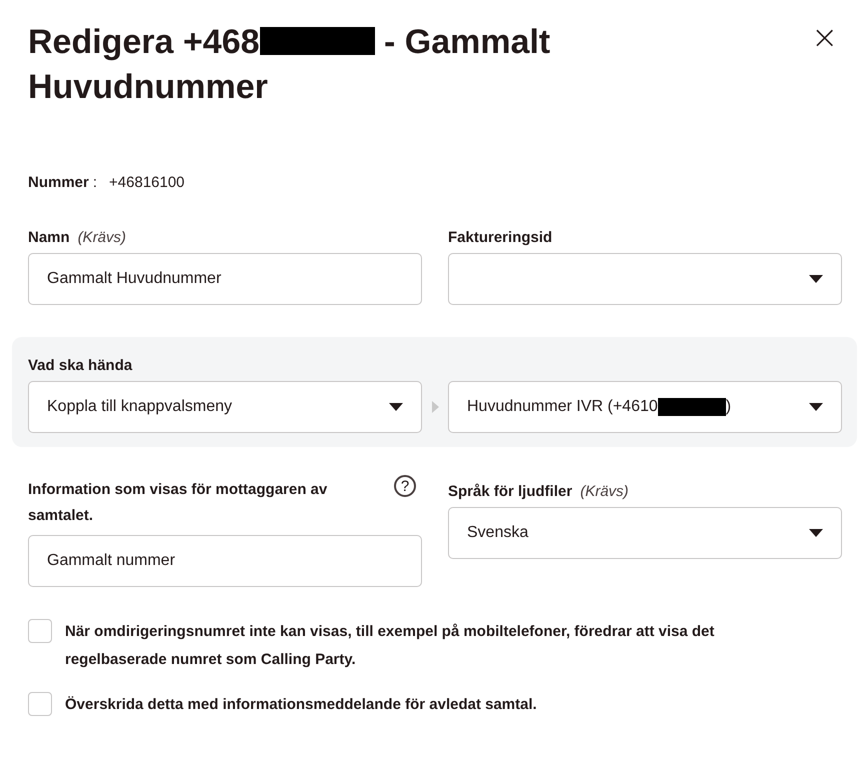  What do you see at coordinates (405, 486) in the screenshot?
I see `help-icon: ?` at bounding box center [405, 486].